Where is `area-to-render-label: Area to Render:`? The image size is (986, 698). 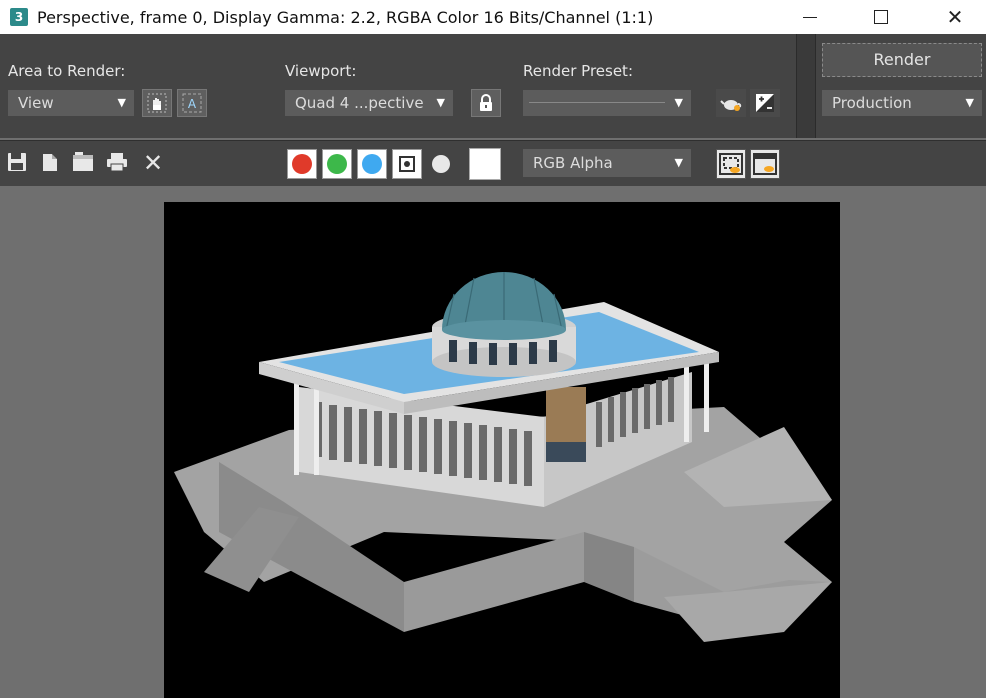 area-to-render-label: Area to Render: is located at coordinates (67, 71).